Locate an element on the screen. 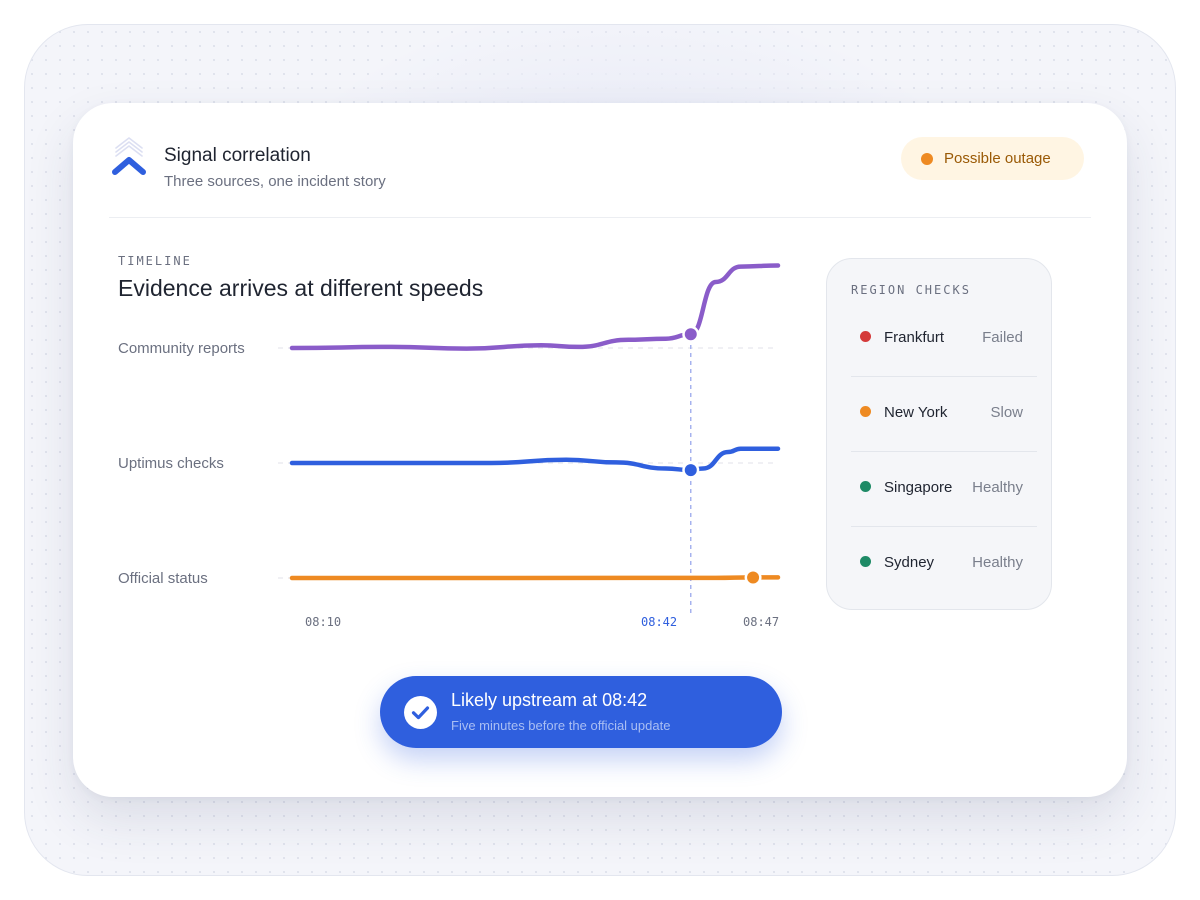 The image size is (1200, 900). check-circle-icon is located at coordinates (420, 712).